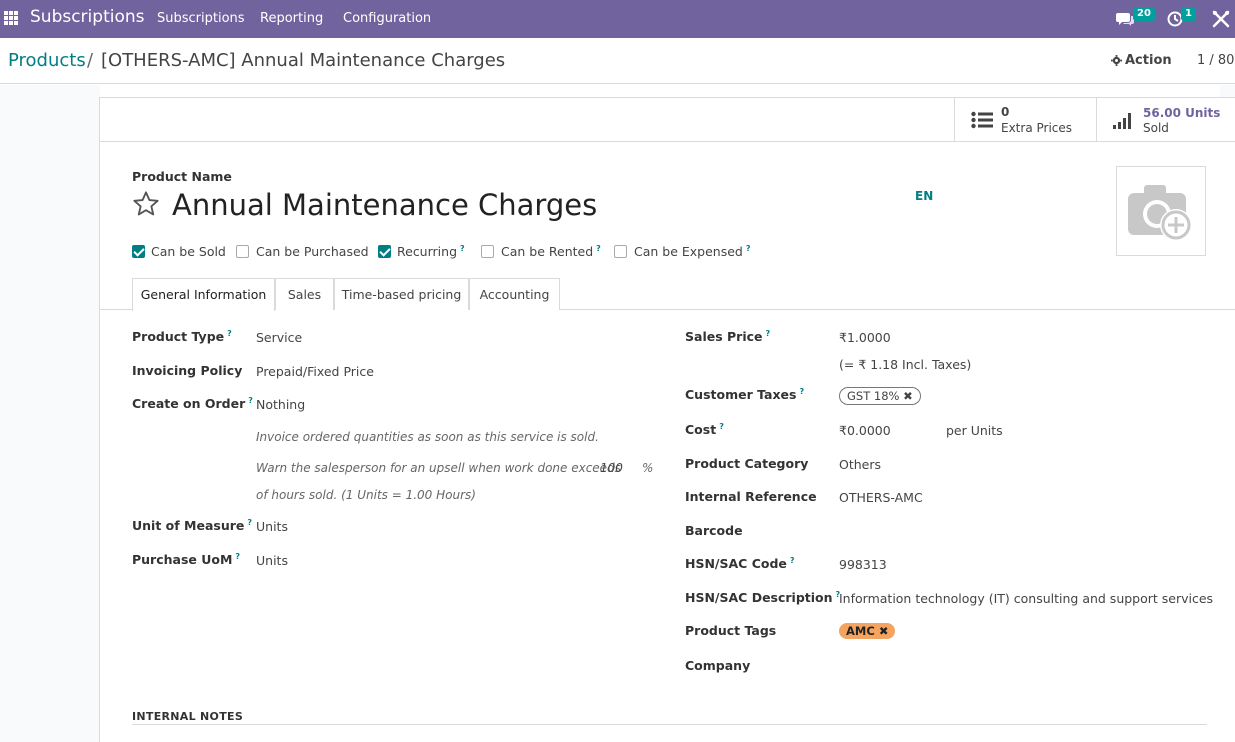 Image resolution: width=1235 pixels, height=742 pixels. Describe the element at coordinates (704, 430) in the screenshot. I see `cost-label: Cost?` at that location.